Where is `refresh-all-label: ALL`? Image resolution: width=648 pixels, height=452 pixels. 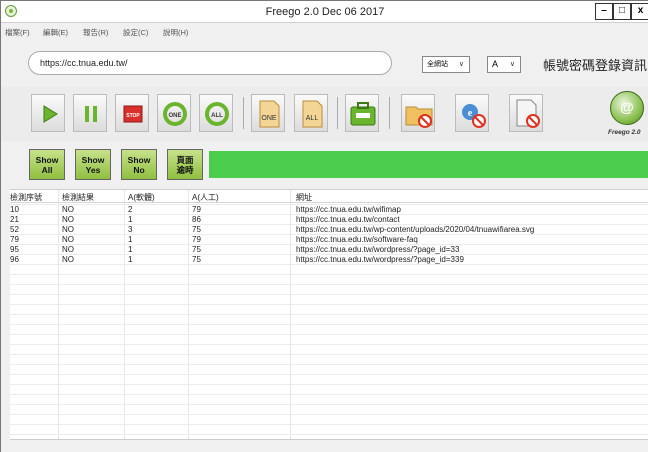 refresh-all-label: ALL is located at coordinates (217, 116).